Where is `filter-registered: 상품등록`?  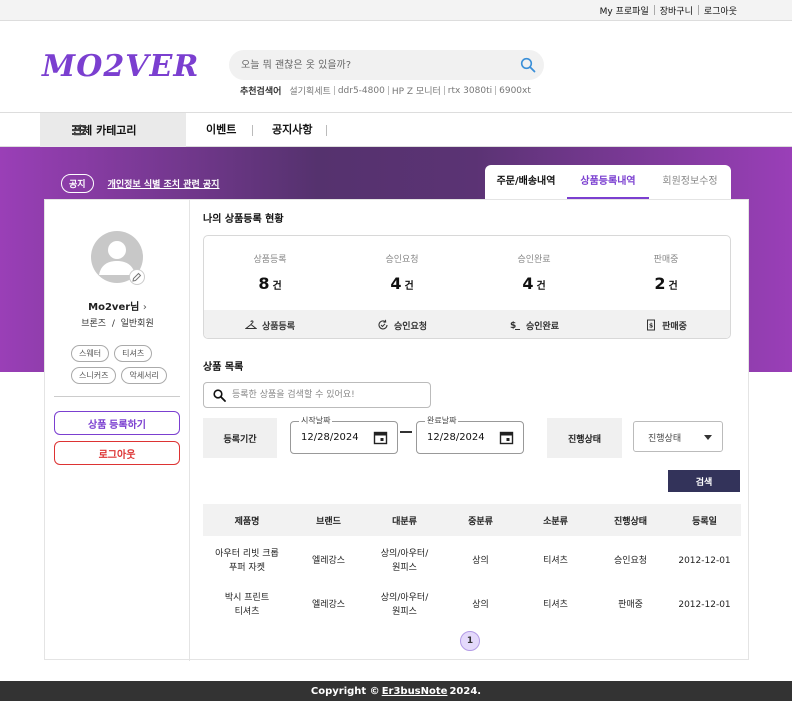 filter-registered: 상품등록 is located at coordinates (270, 324).